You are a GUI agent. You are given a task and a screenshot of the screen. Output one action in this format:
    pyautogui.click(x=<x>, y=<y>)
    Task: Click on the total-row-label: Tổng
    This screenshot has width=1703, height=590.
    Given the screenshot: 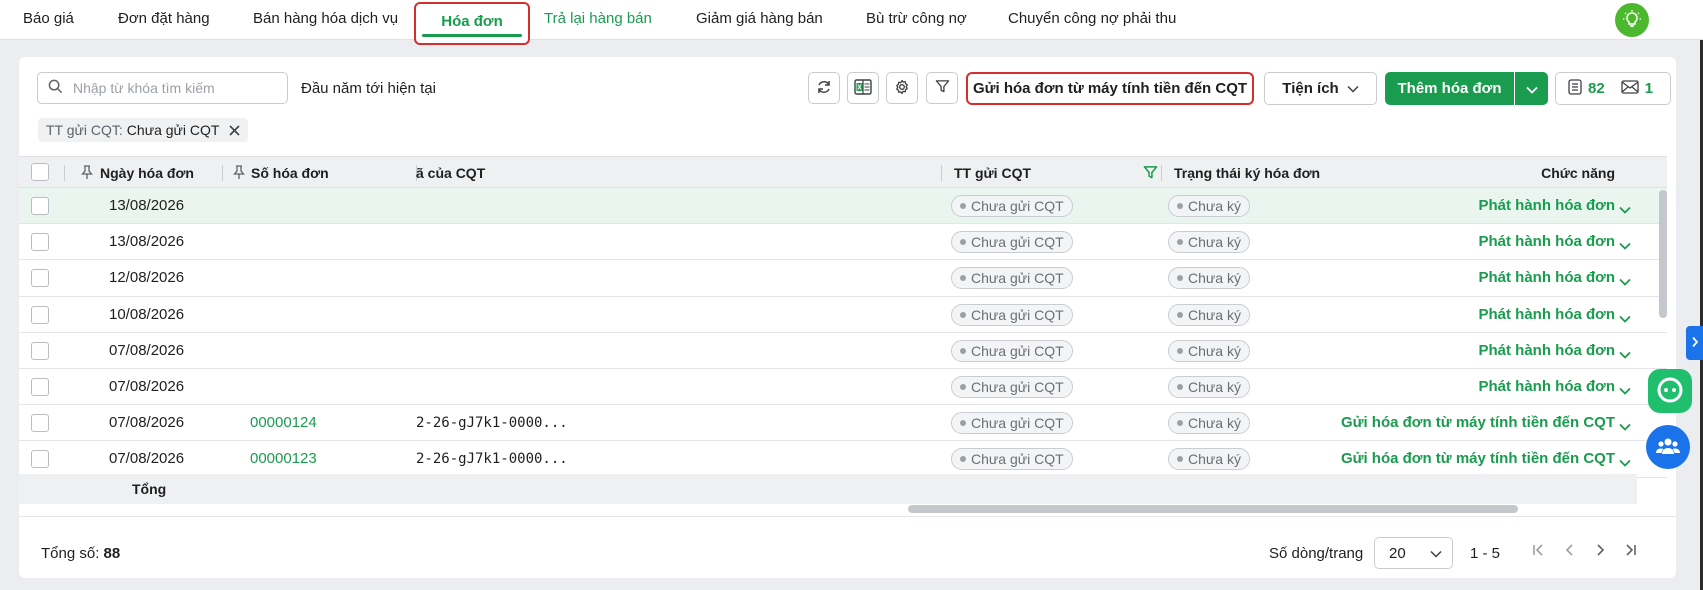 What is the action you would take?
    pyautogui.click(x=149, y=489)
    